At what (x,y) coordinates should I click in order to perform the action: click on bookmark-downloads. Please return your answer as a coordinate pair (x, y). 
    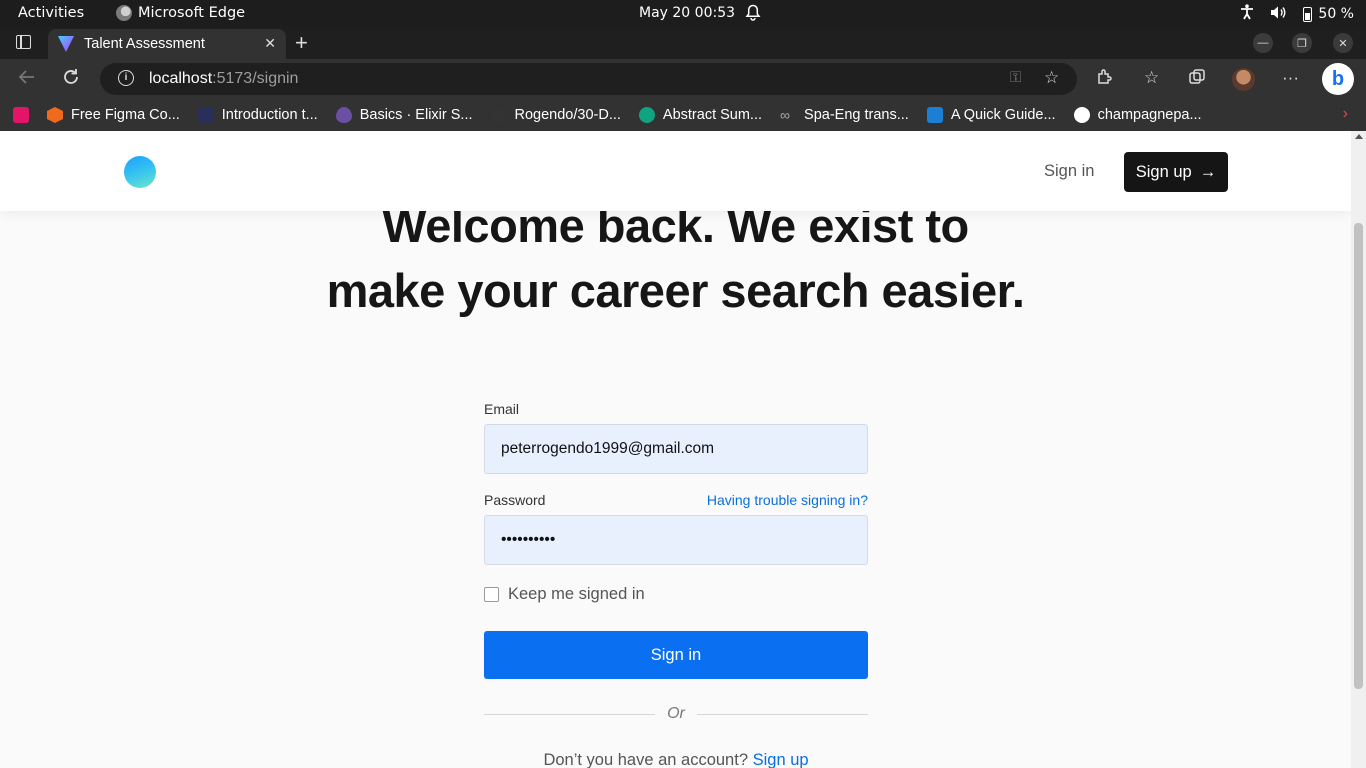
    Looking at the image, I should click on (25, 115).